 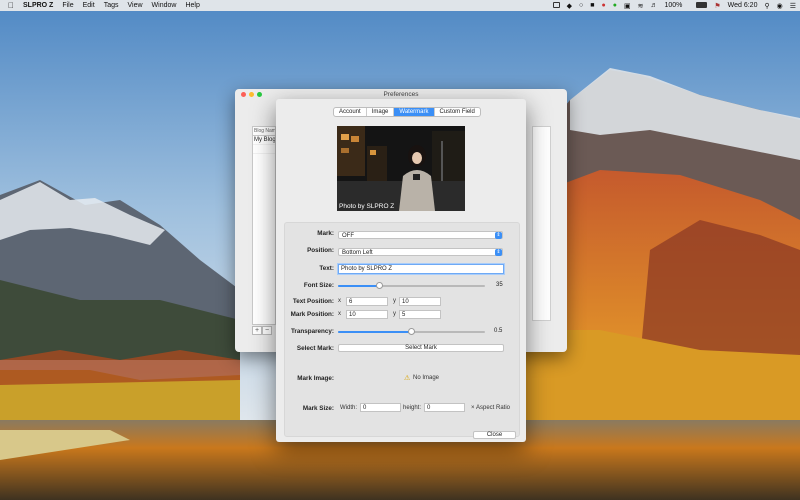 What do you see at coordinates (339, 301) in the screenshot?
I see `text-position-x-label: x` at bounding box center [339, 301].